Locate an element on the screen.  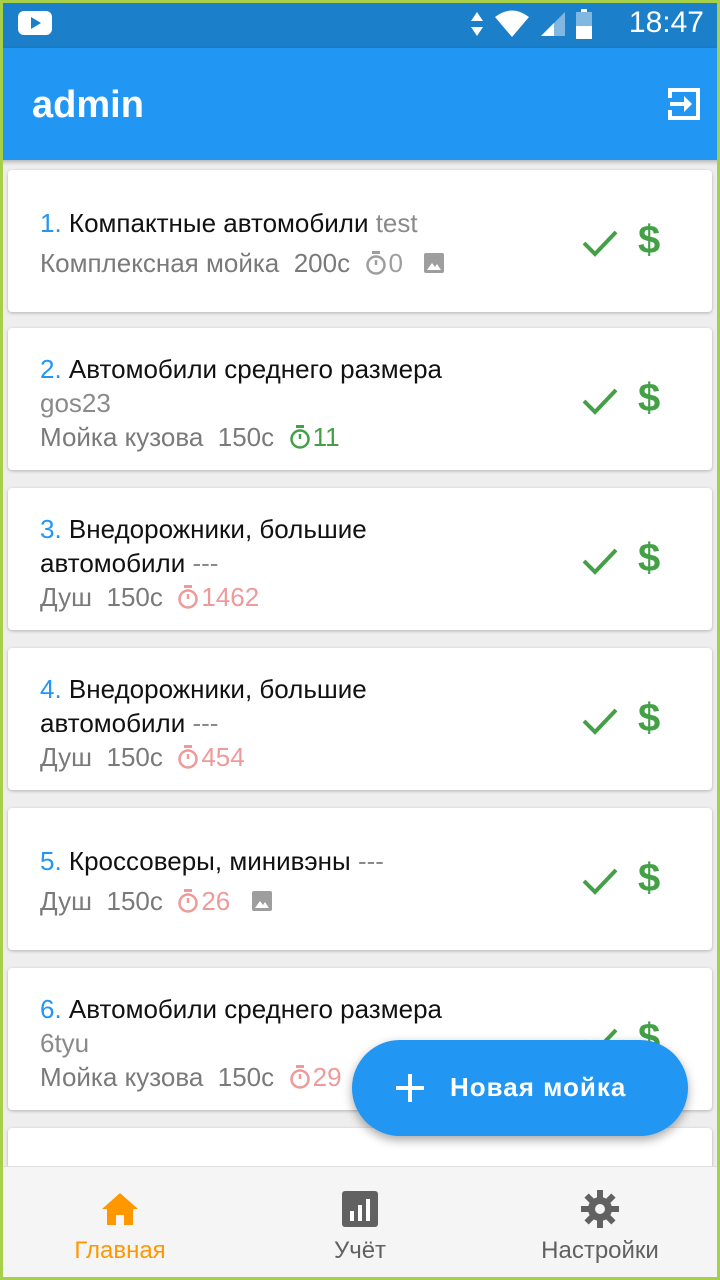
service-name: Комплексная мойка is located at coordinates (160, 263).